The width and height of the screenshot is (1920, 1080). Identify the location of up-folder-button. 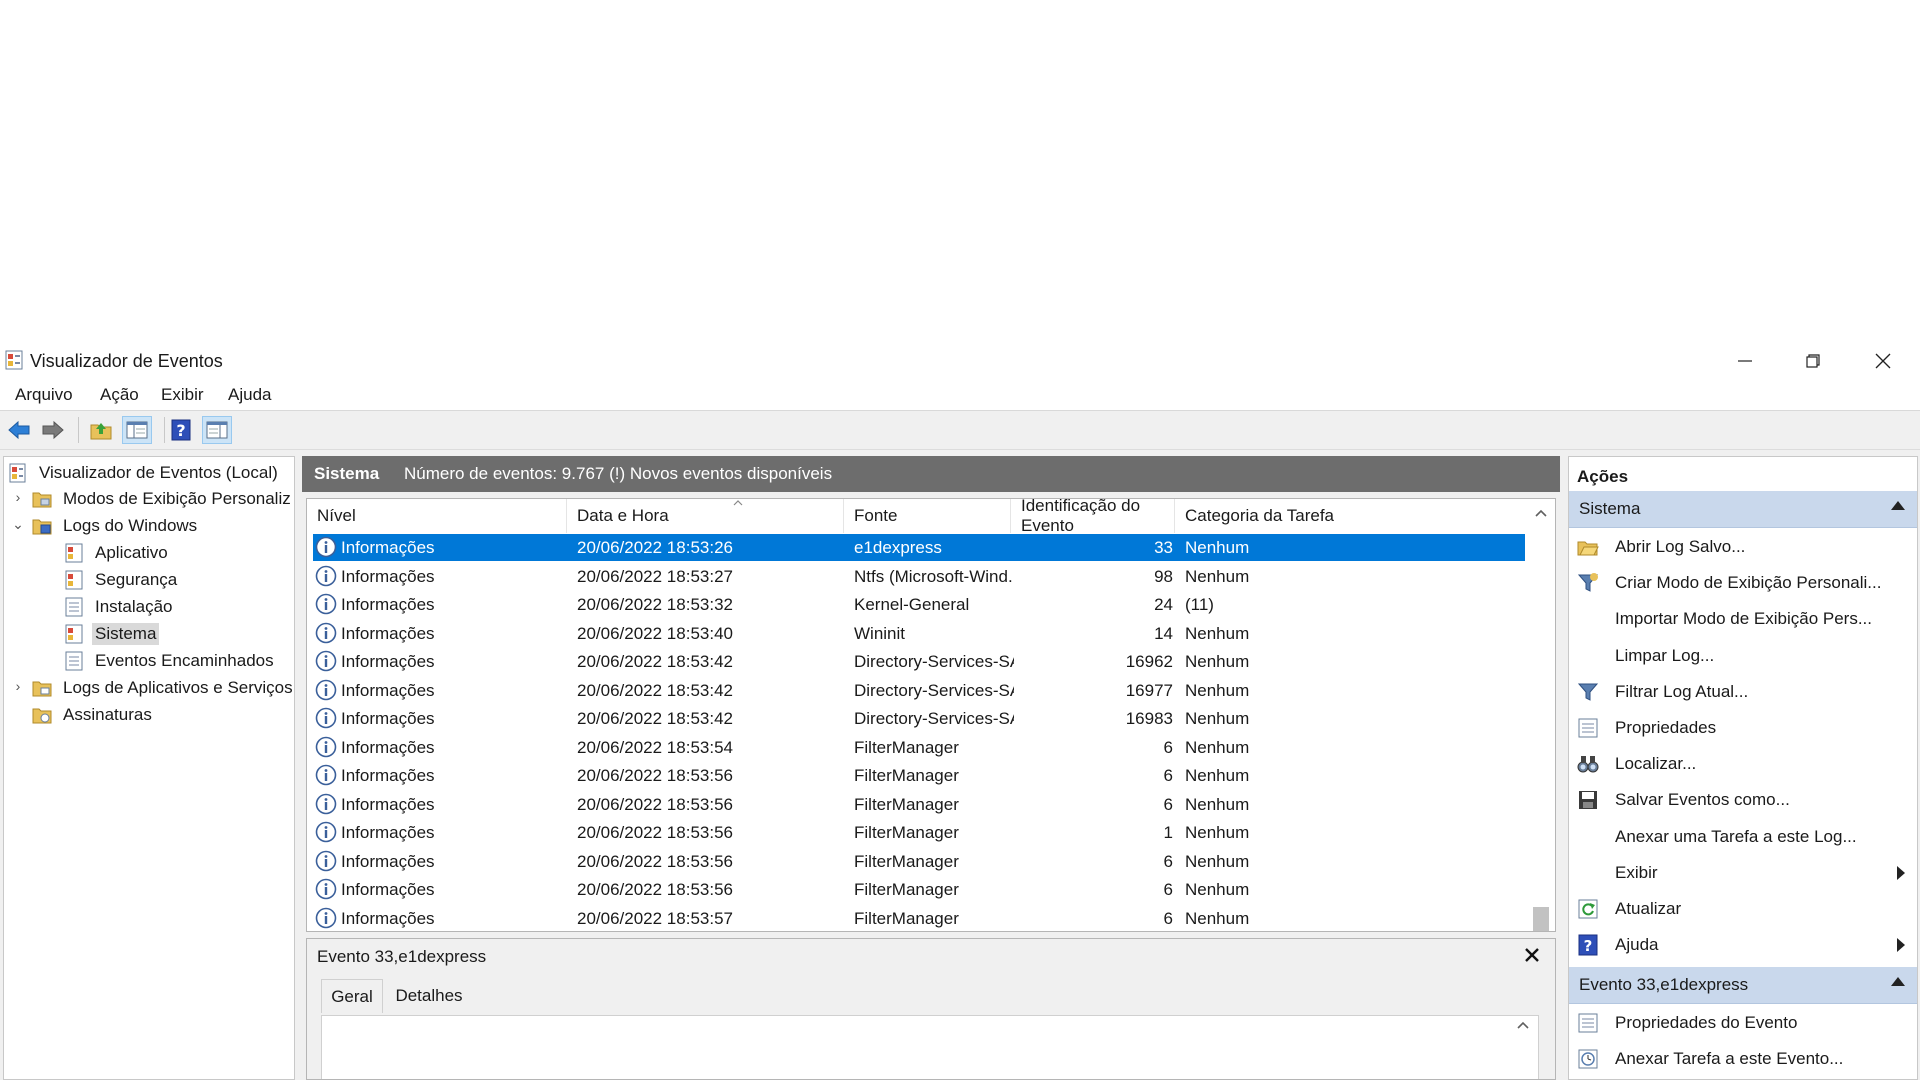
(101, 430).